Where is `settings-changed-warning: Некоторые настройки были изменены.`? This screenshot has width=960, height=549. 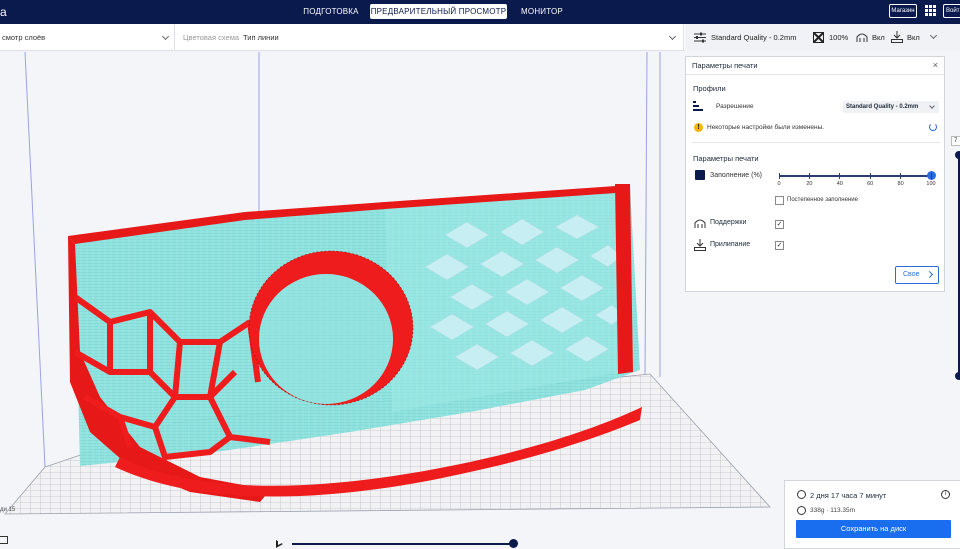 settings-changed-warning: Некоторые настройки были изменены. is located at coordinates (766, 127).